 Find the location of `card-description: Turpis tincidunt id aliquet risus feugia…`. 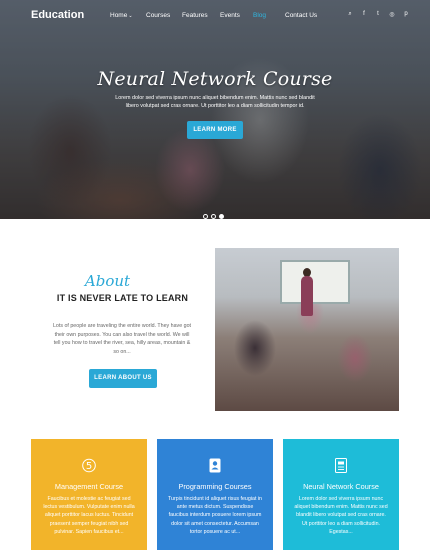

card-description: Turpis tincidunt id aliquet risus feugia… is located at coordinates (215, 515).